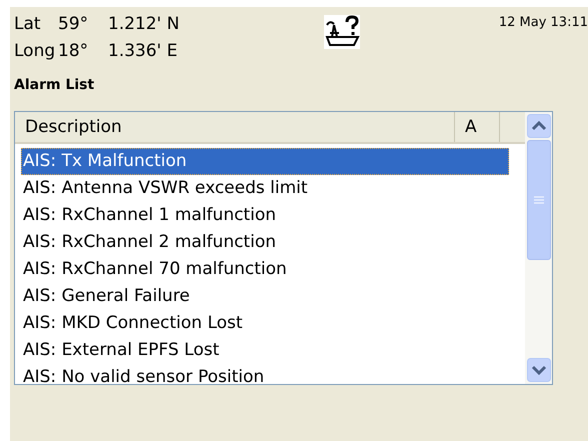  I want to click on column-header: A, so click(477, 127).